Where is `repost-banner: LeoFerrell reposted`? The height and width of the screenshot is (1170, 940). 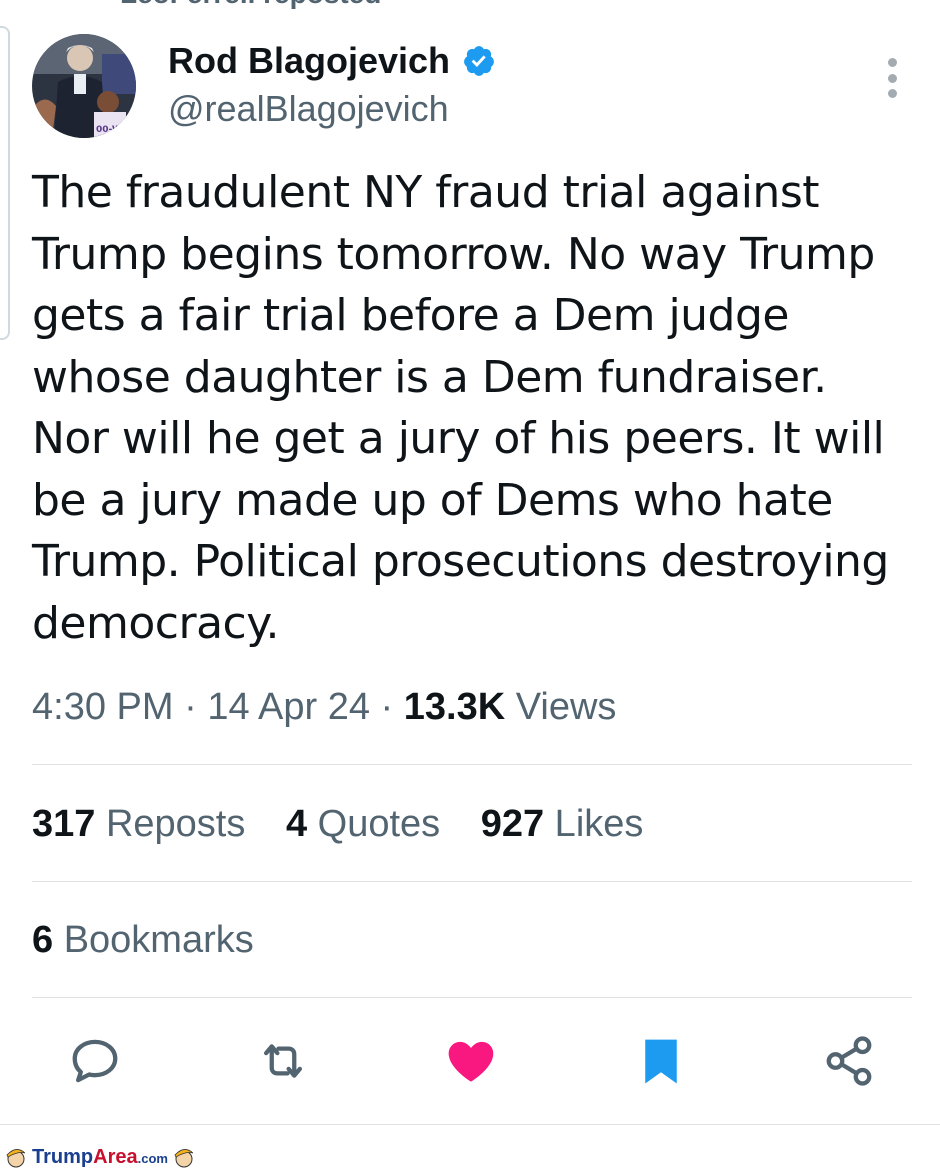 repost-banner: LeoFerrell reposted is located at coordinates (250, 4).